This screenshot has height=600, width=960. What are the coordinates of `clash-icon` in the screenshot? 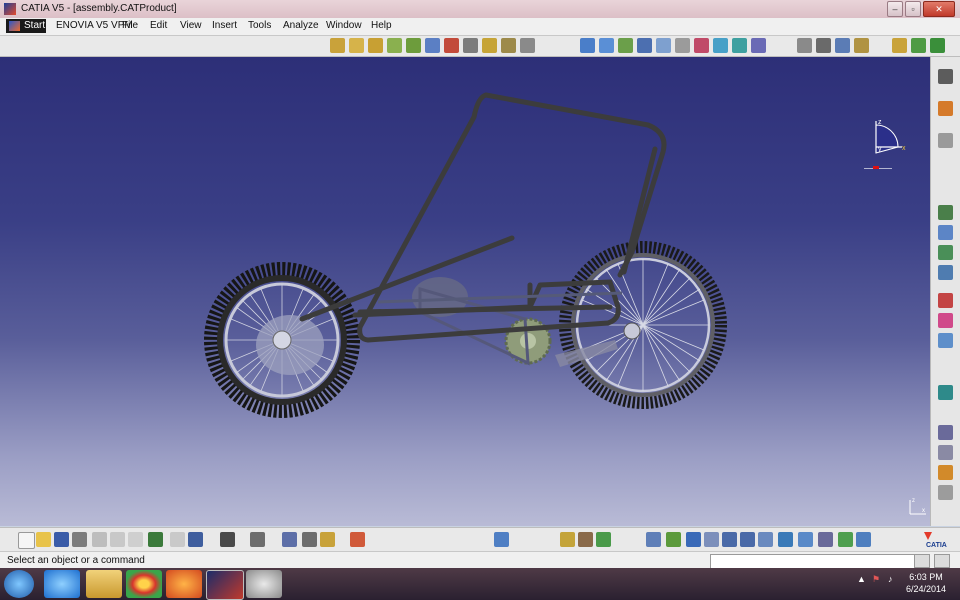 It's located at (804, 45).